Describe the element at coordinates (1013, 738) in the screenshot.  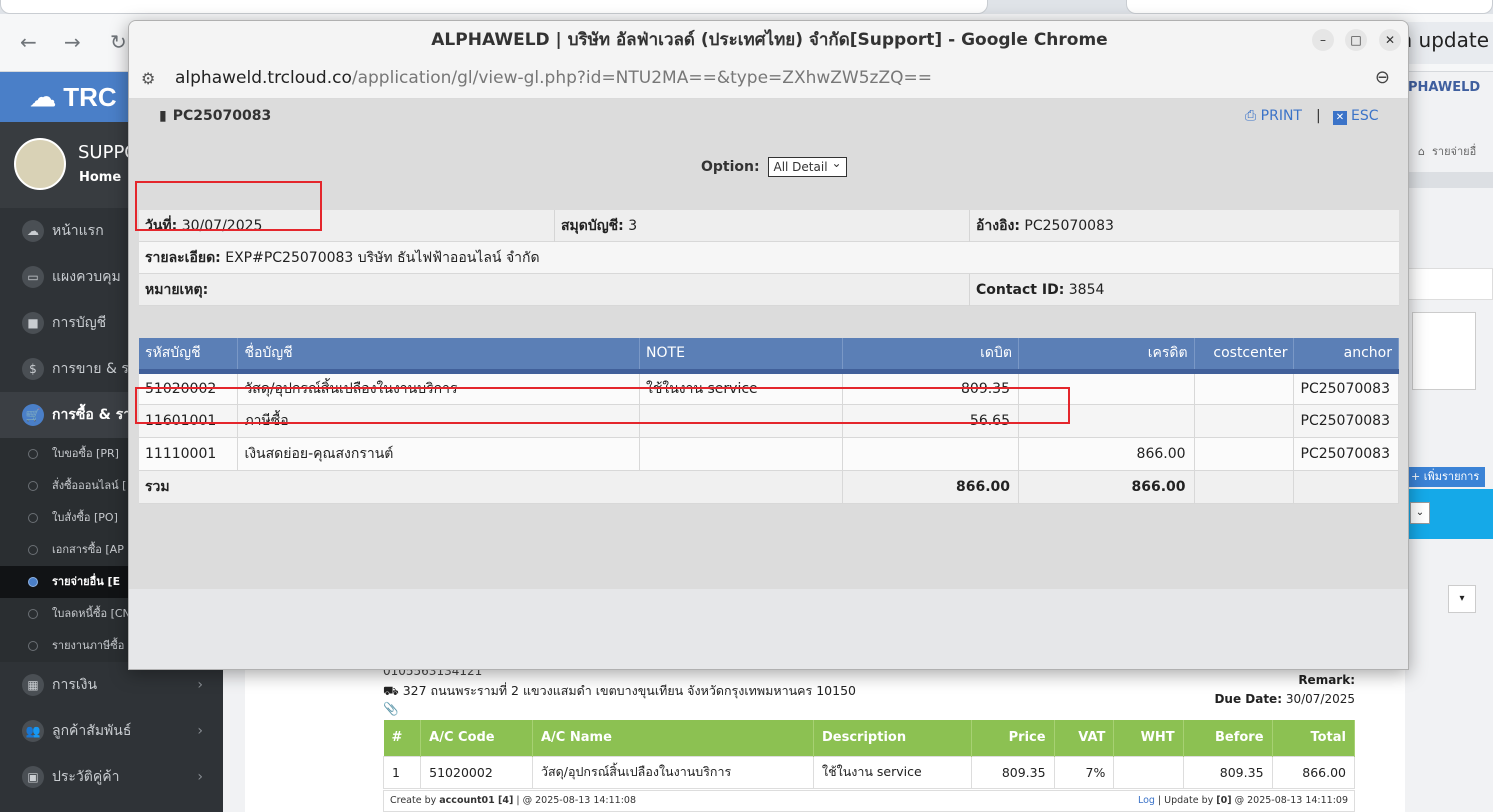
I see `column-header: Price` at that location.